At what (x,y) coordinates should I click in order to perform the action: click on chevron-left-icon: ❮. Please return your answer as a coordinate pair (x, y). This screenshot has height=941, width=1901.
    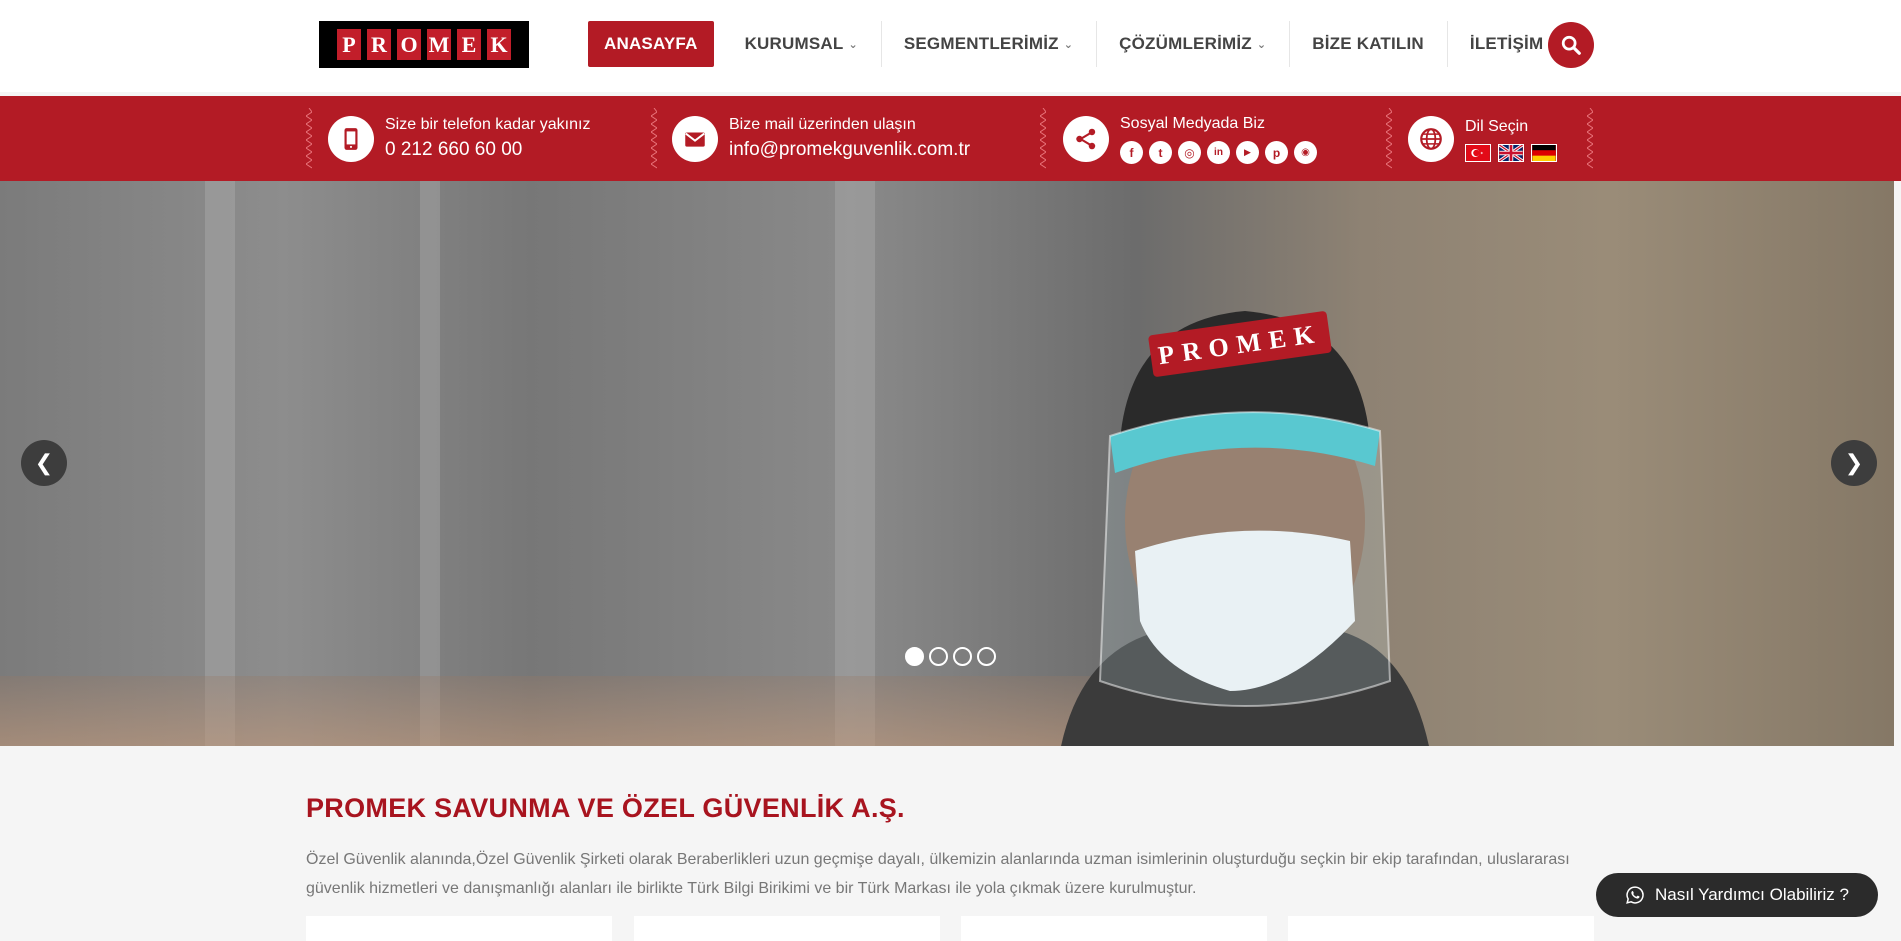
    Looking at the image, I should click on (44, 462).